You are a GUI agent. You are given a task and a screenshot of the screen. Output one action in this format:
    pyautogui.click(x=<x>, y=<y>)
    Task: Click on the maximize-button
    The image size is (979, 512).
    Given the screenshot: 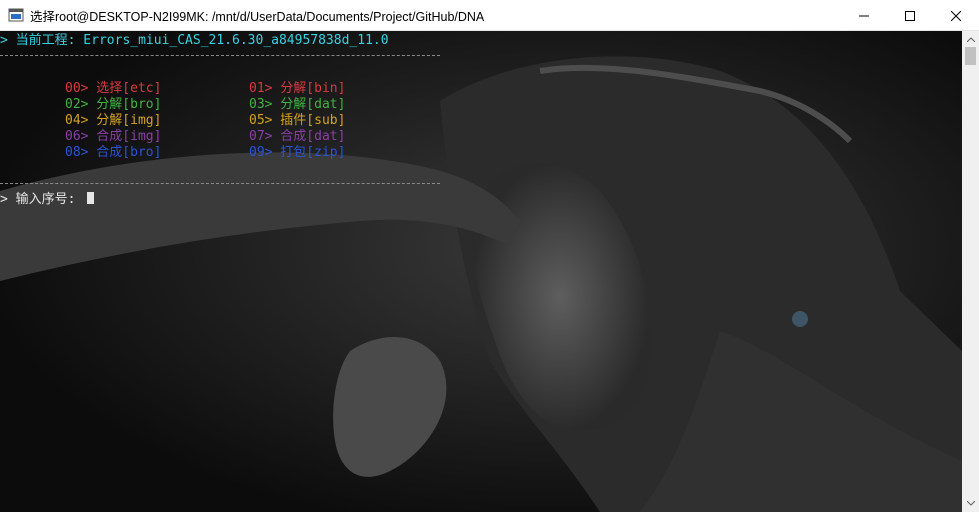 What is the action you would take?
    pyautogui.click(x=910, y=15)
    